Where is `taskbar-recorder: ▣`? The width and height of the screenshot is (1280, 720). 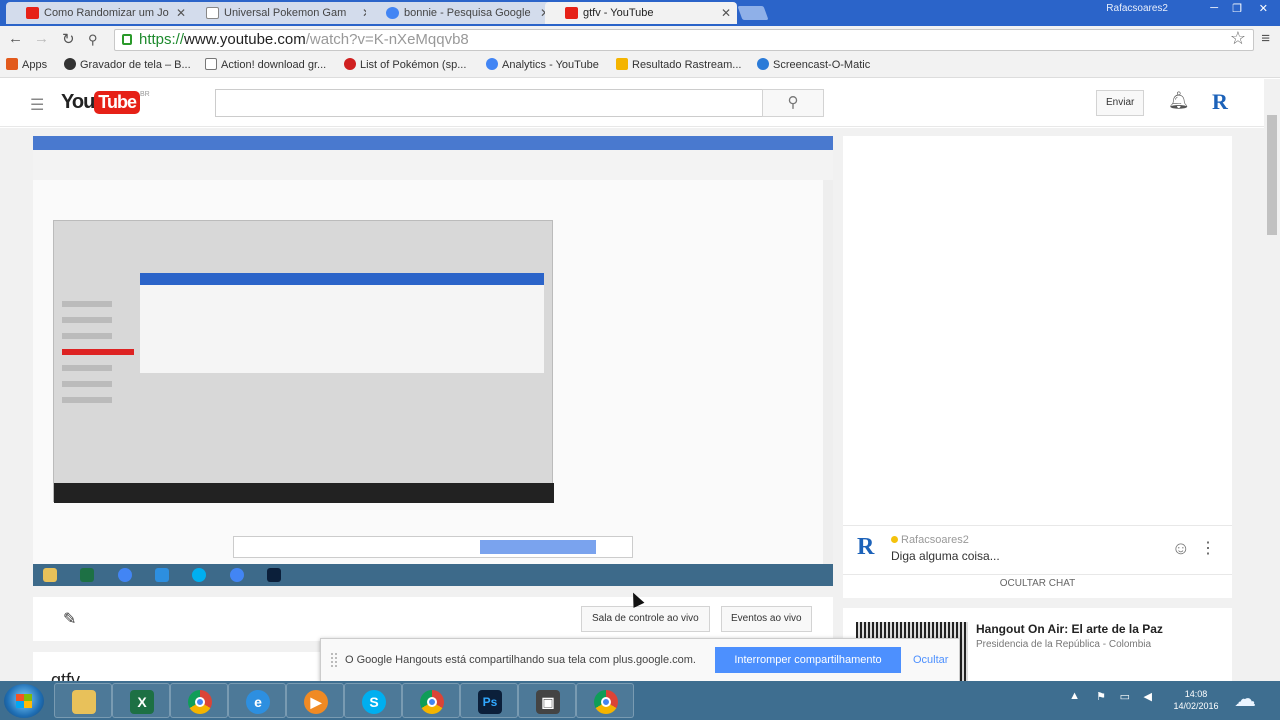 taskbar-recorder: ▣ is located at coordinates (547, 700).